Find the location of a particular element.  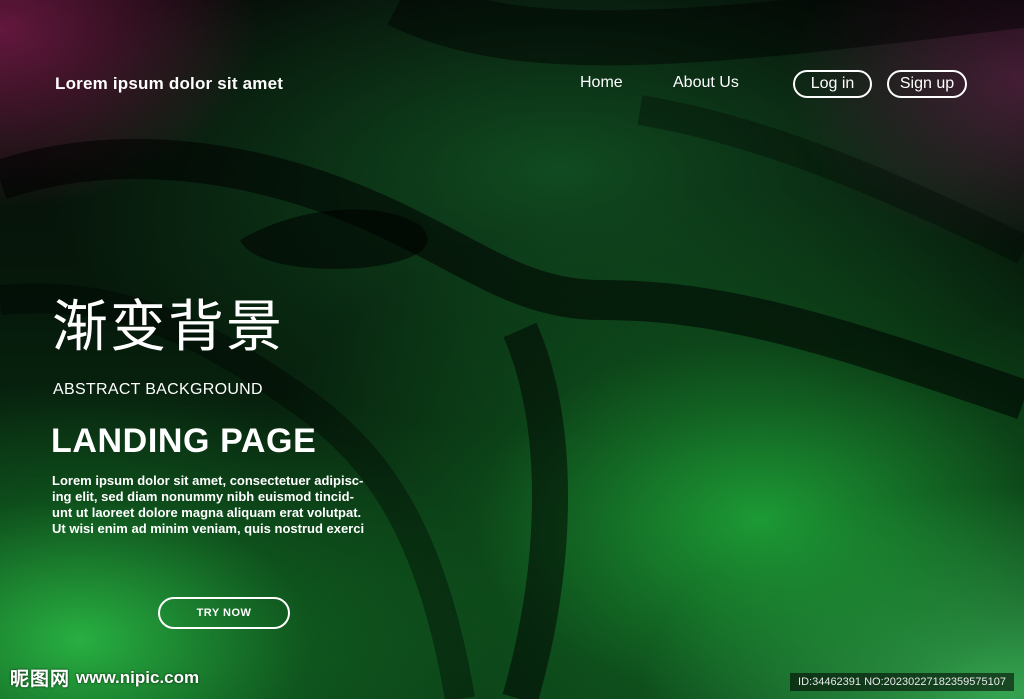

hero-subtitle: ABSTRACT BACKGROUND is located at coordinates (158, 389).